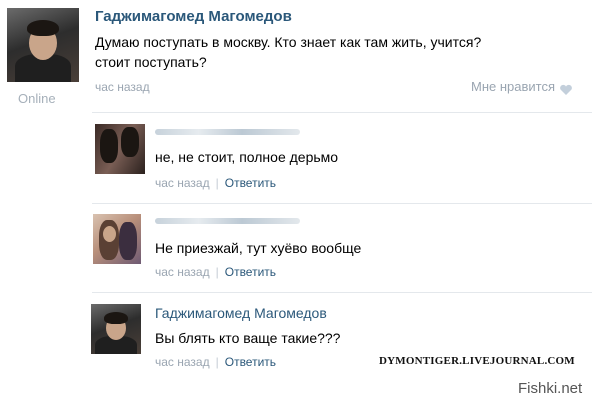  Describe the element at coordinates (227, 221) in the screenshot. I see `comment-2-author-name` at that location.